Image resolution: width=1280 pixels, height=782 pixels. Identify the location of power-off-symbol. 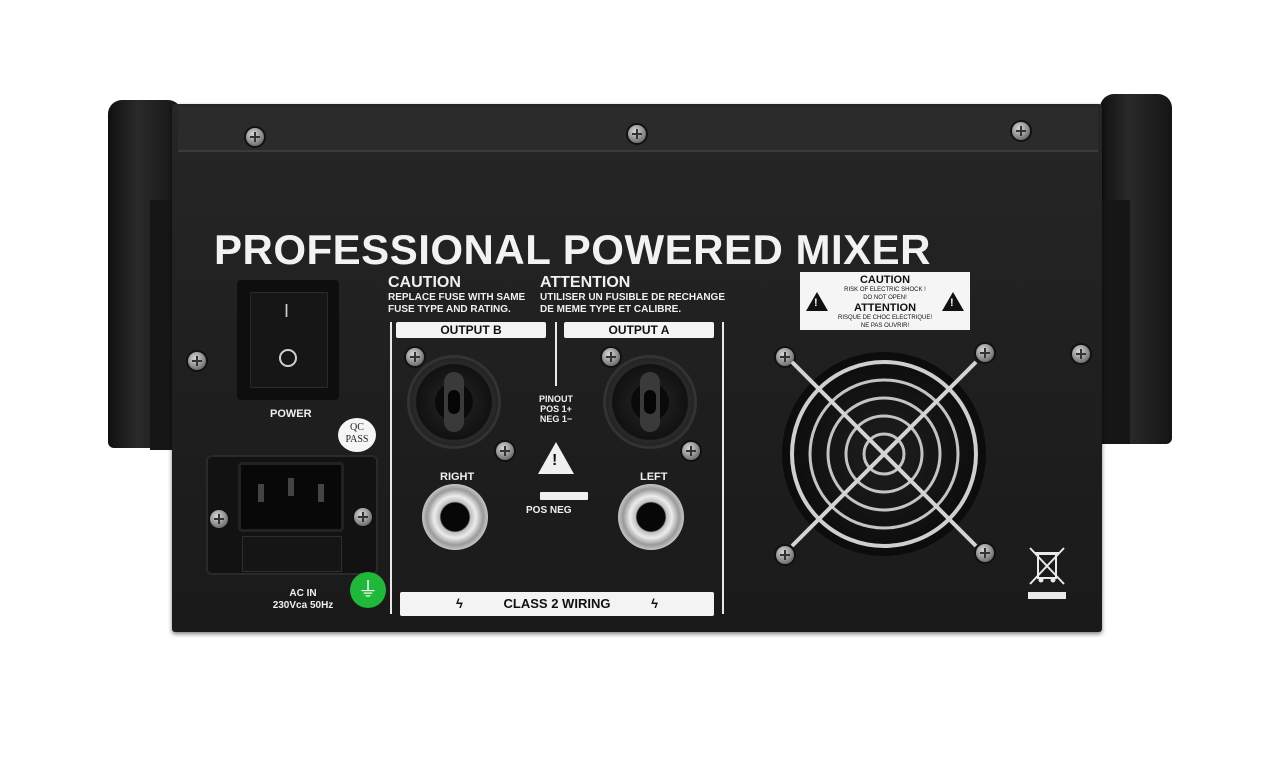
(288, 358).